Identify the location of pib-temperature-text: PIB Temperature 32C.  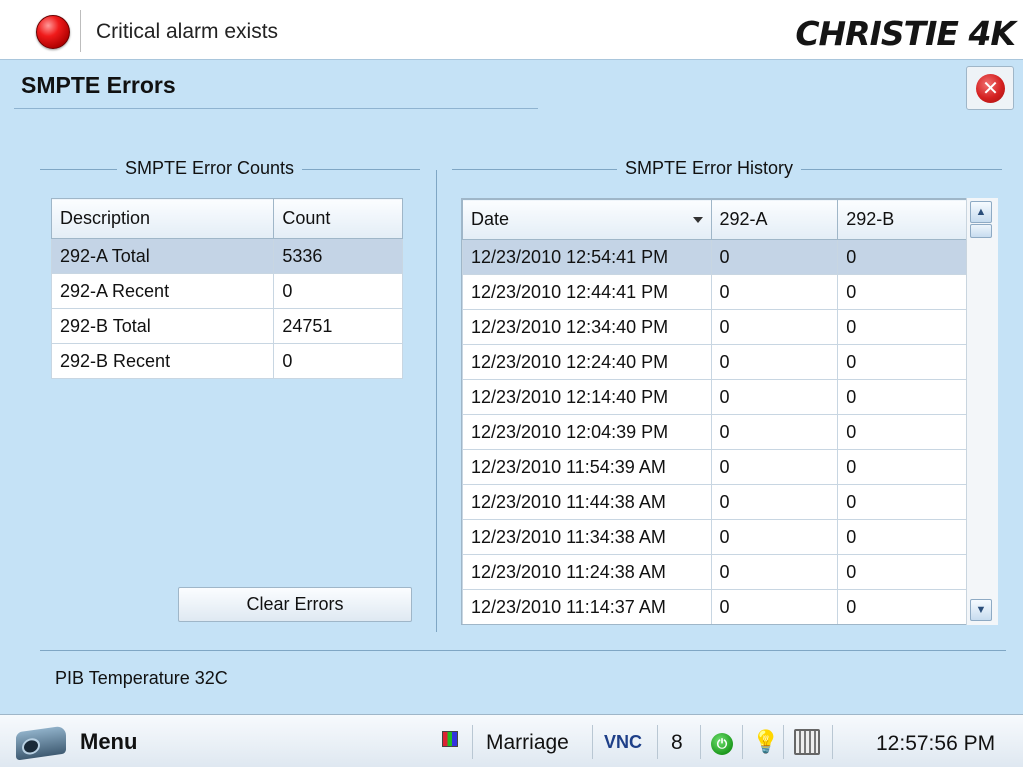
(141, 678).